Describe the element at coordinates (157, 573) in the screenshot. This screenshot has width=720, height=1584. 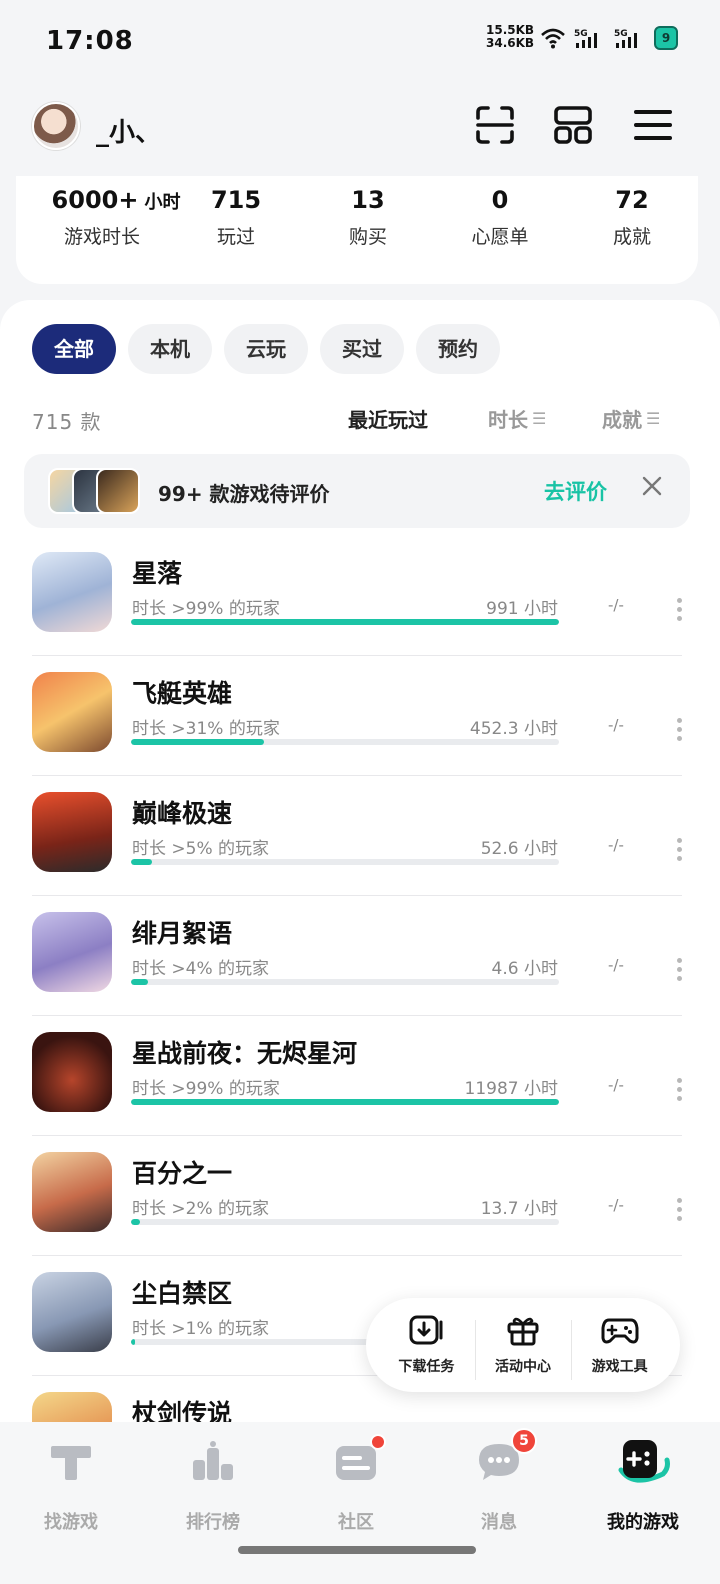
I see `game-title: 星落` at that location.